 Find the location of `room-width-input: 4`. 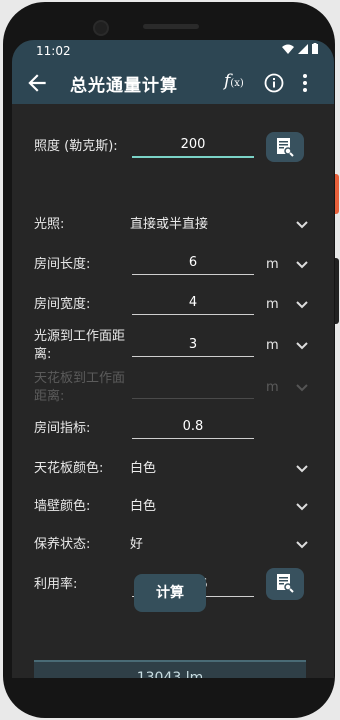

room-width-input: 4 is located at coordinates (193, 303).